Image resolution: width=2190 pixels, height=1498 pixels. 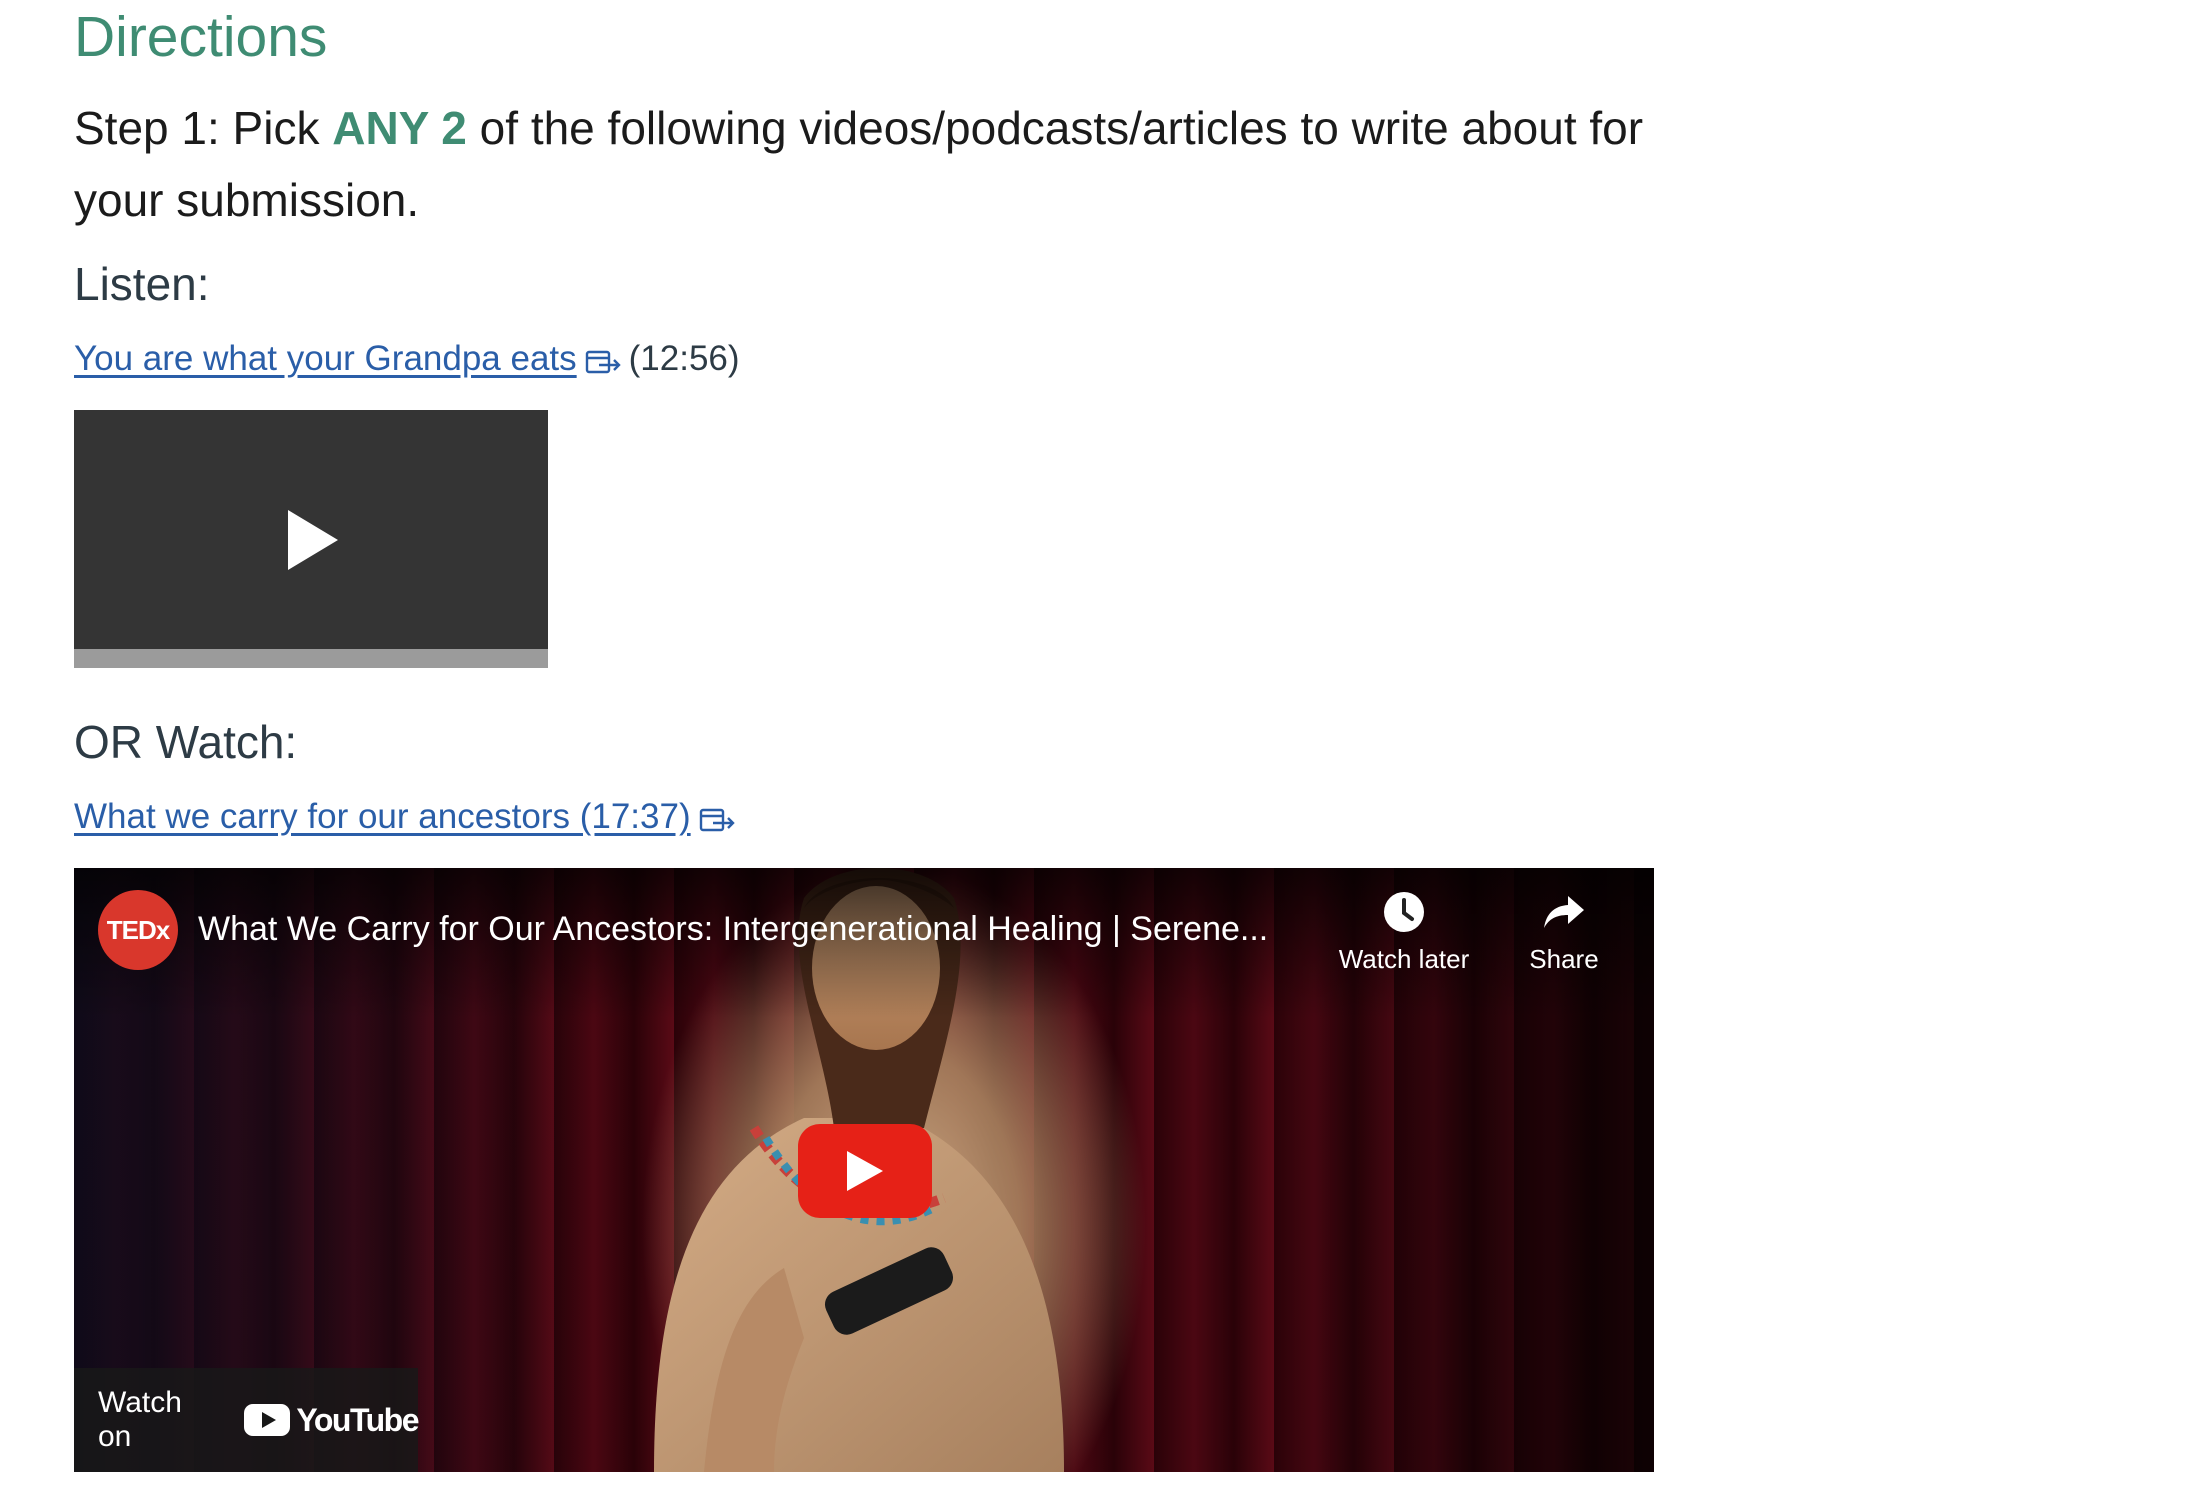 I want to click on audio-progress-bar, so click(x=311, y=658).